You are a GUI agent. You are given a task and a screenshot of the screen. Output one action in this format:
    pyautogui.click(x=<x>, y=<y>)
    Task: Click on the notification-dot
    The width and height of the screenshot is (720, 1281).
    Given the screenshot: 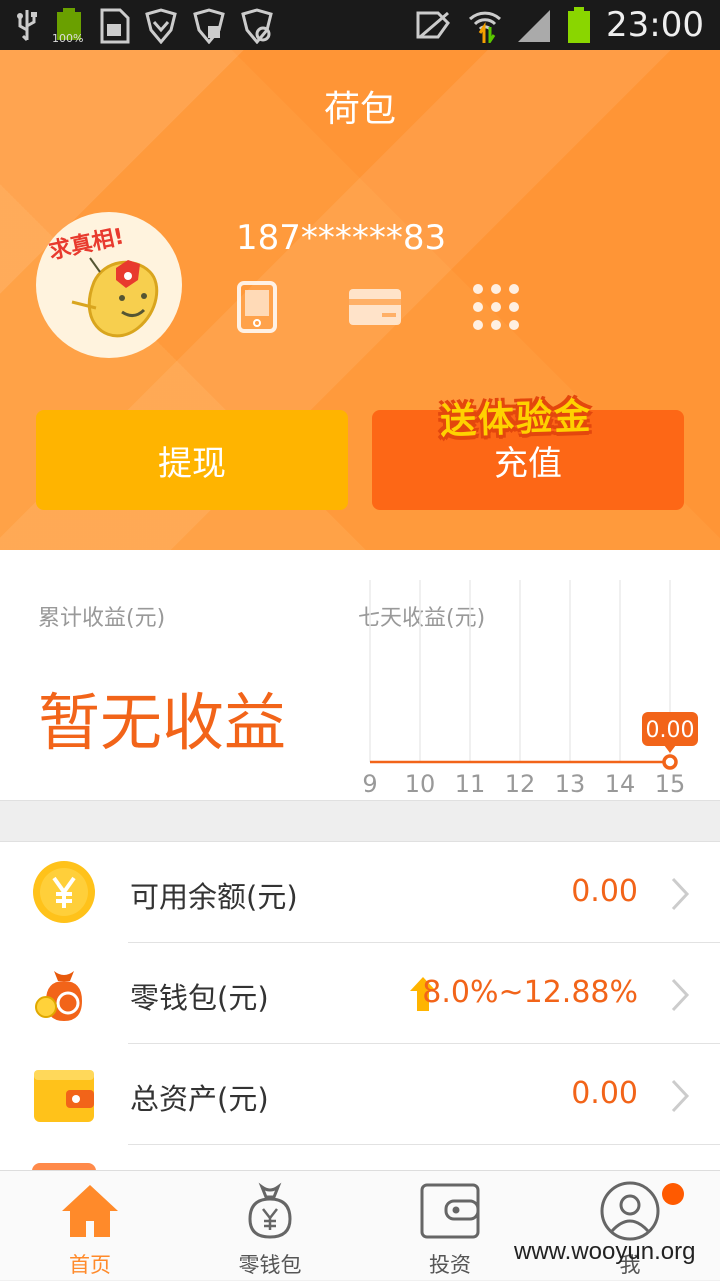 What is the action you would take?
    pyautogui.click(x=673, y=1194)
    